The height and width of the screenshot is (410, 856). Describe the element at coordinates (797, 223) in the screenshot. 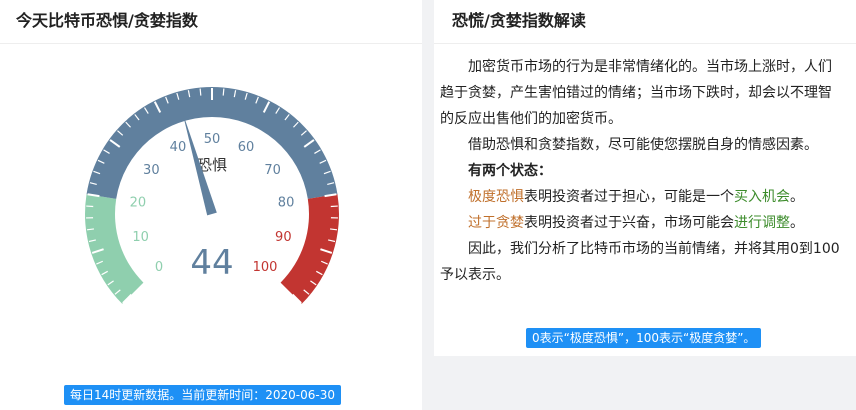

I see `extreme-greed-end: 。` at that location.